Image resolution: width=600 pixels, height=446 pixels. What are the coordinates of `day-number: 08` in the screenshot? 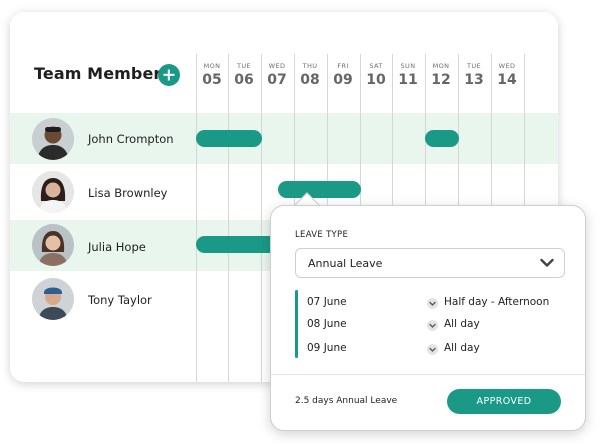 It's located at (310, 80).